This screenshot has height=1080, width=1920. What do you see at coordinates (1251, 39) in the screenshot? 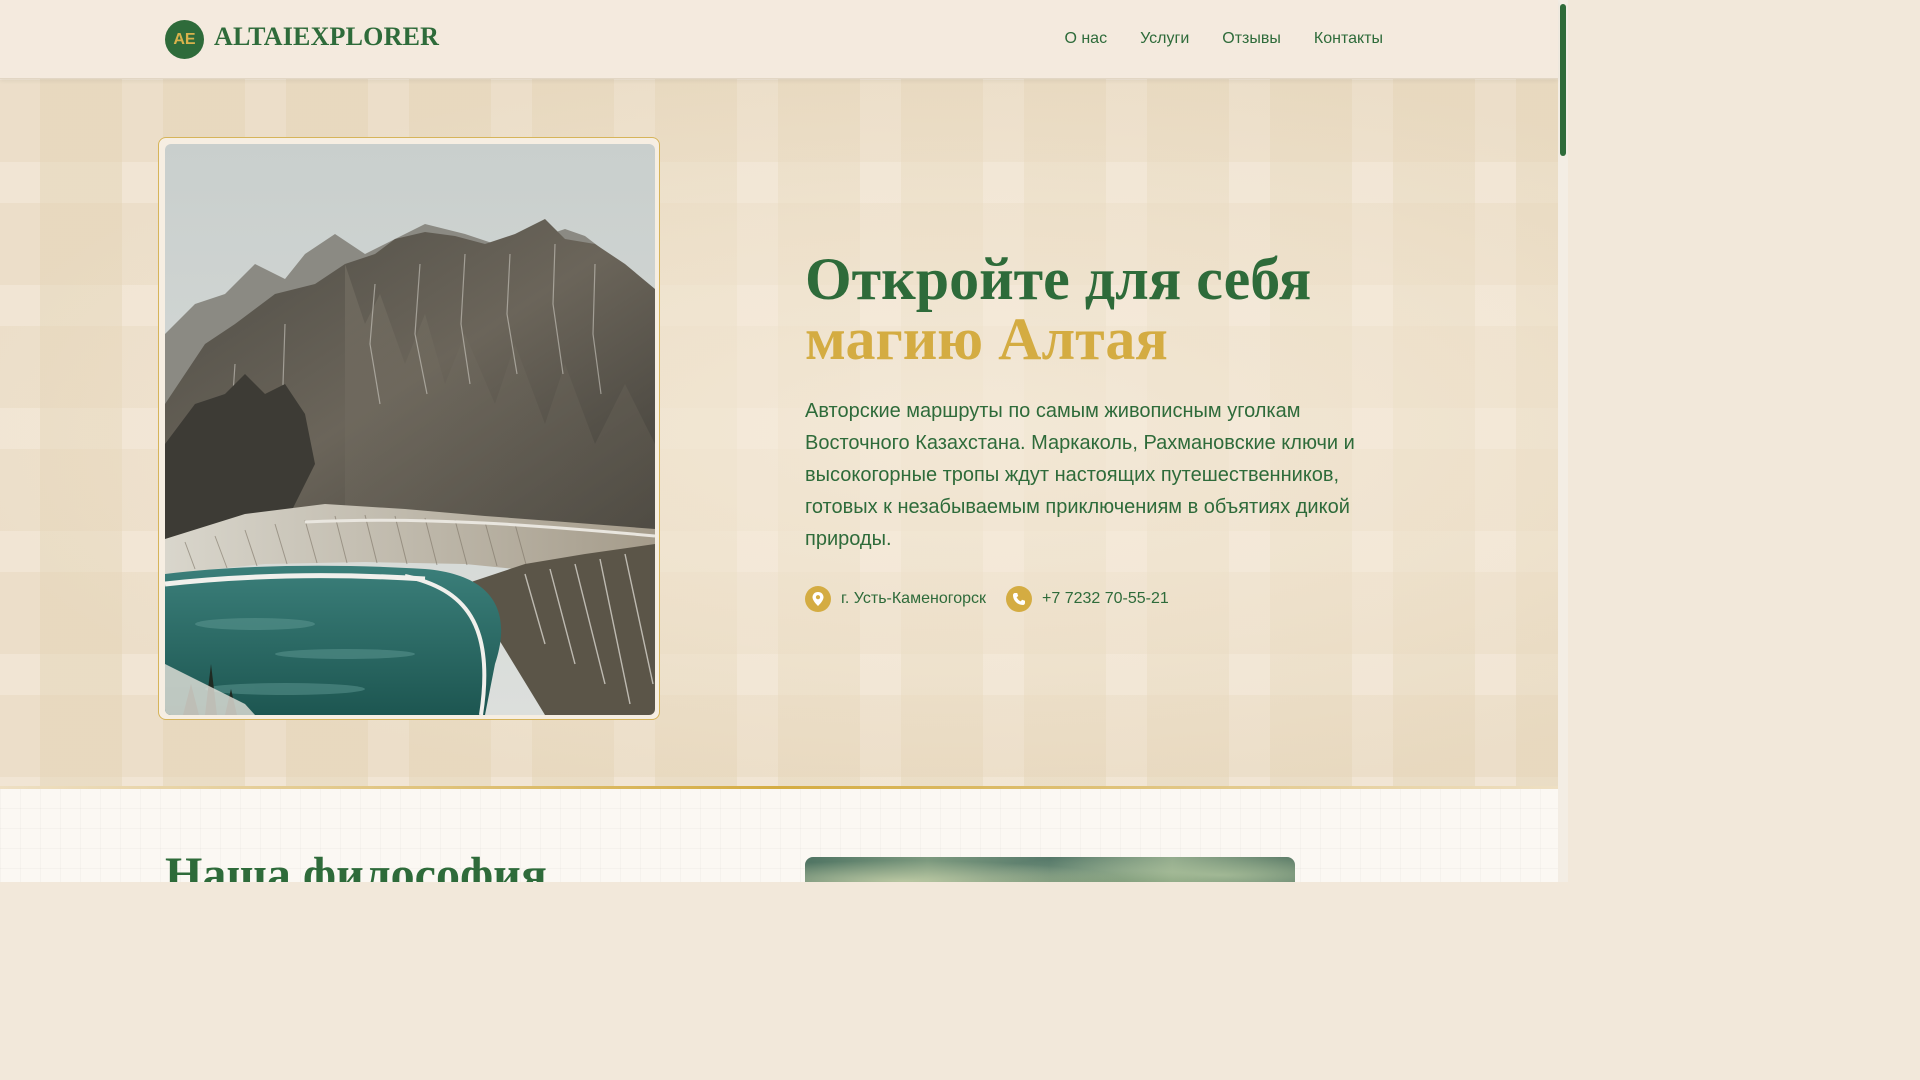
I see `nav-link-reviews: Отзывы` at bounding box center [1251, 39].